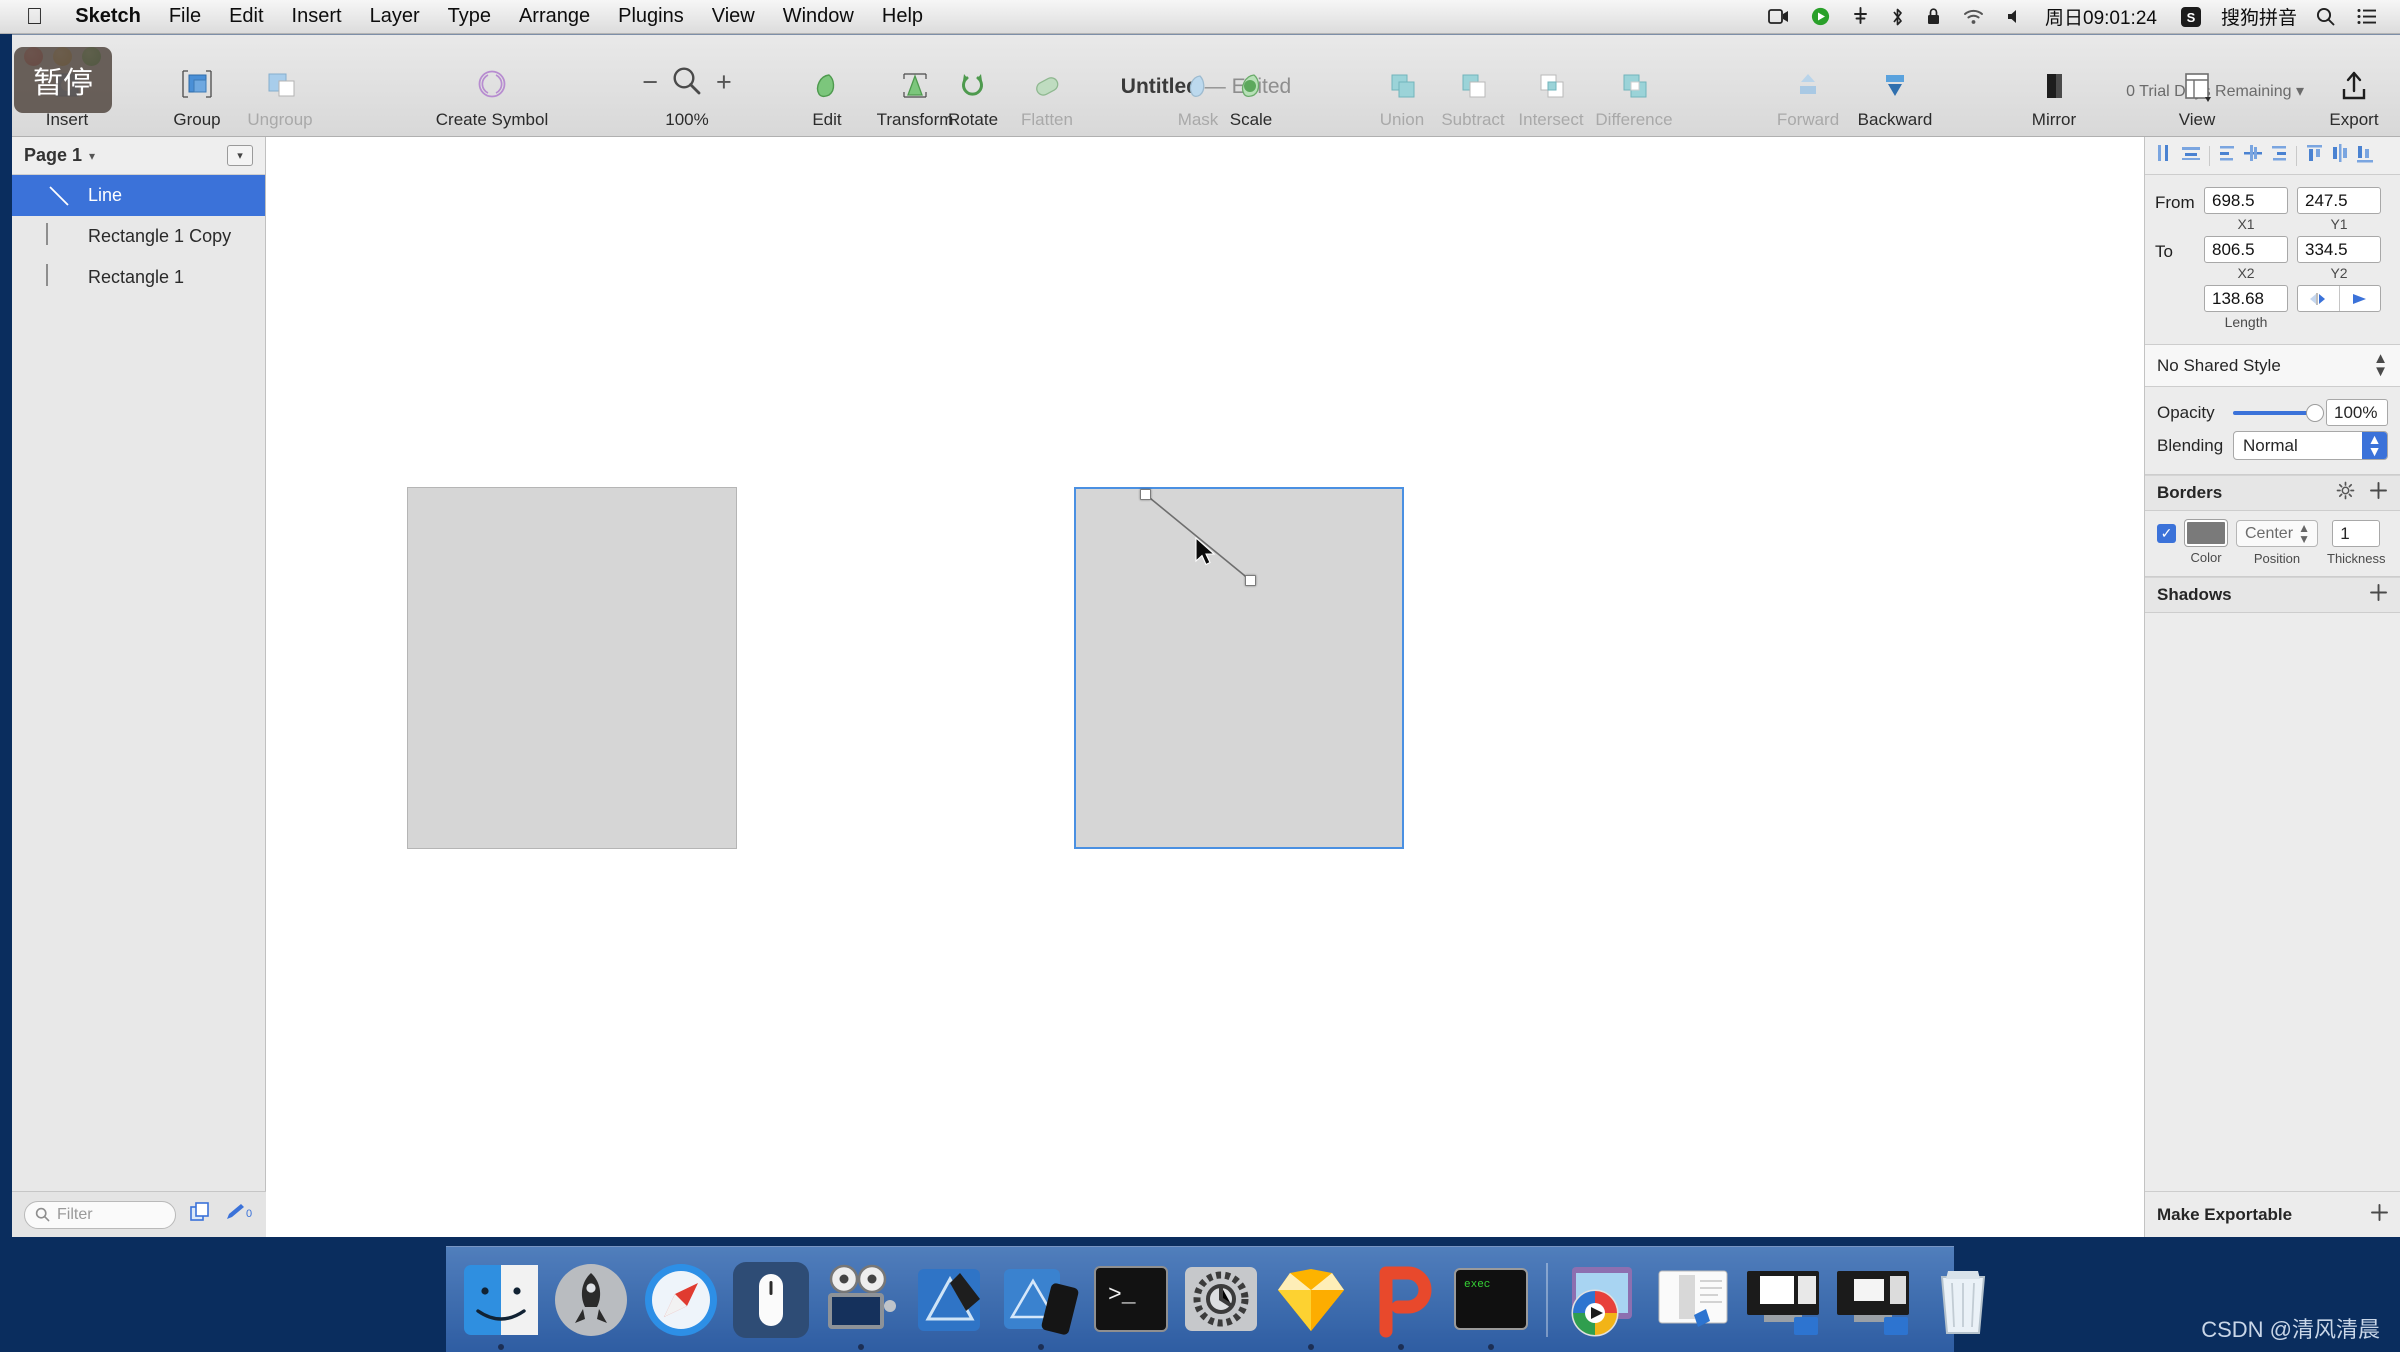 This screenshot has height=1352, width=2400. I want to click on menu-layer: Layer, so click(395, 16).